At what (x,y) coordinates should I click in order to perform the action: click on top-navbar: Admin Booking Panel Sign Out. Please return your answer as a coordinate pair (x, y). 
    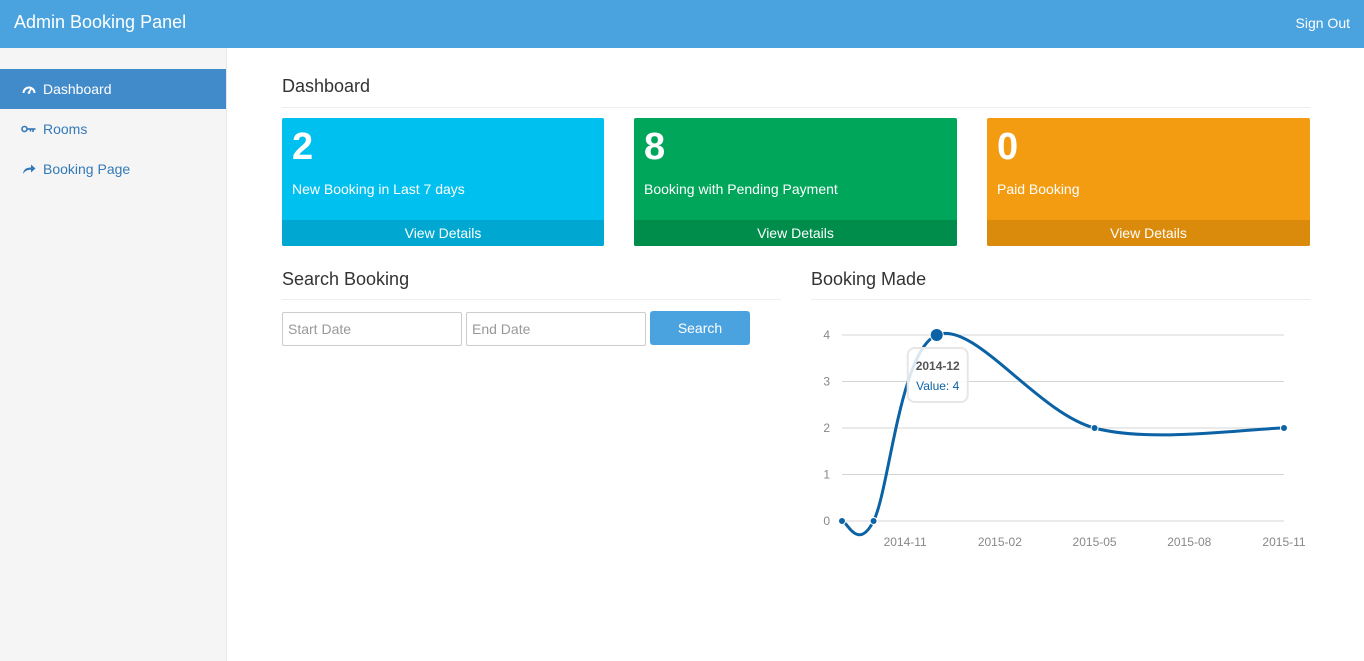
    Looking at the image, I should click on (682, 24).